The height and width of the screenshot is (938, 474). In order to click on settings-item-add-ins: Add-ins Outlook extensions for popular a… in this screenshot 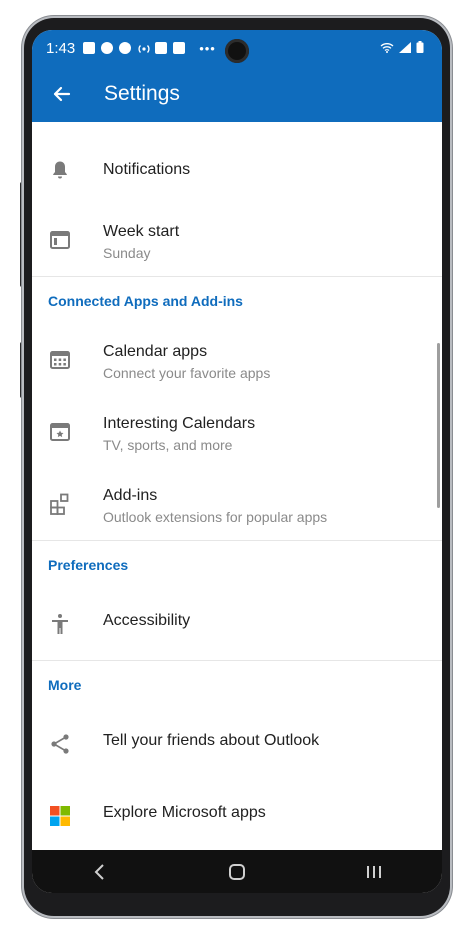, I will do `click(237, 504)`.